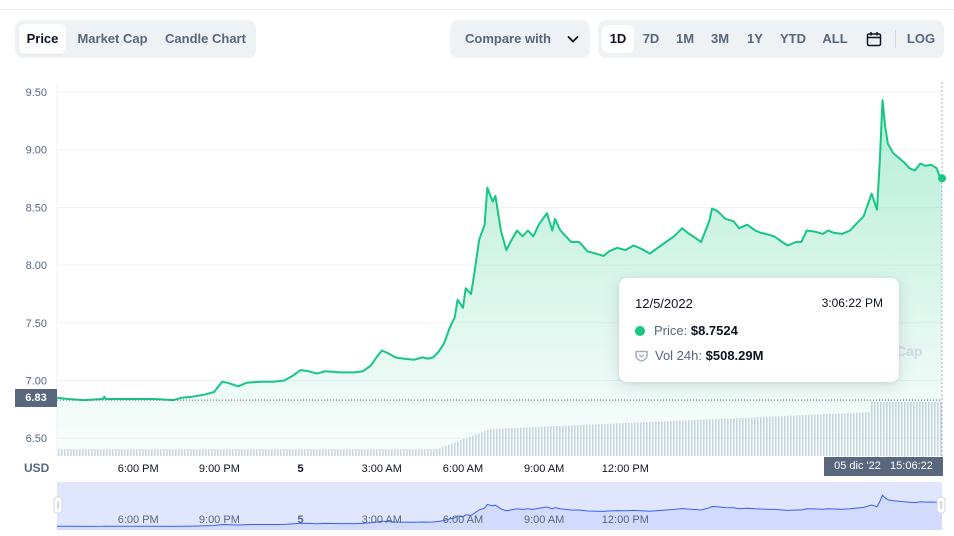  What do you see at coordinates (219, 520) in the screenshot?
I see `brush-tick-label: 9:00 PM` at bounding box center [219, 520].